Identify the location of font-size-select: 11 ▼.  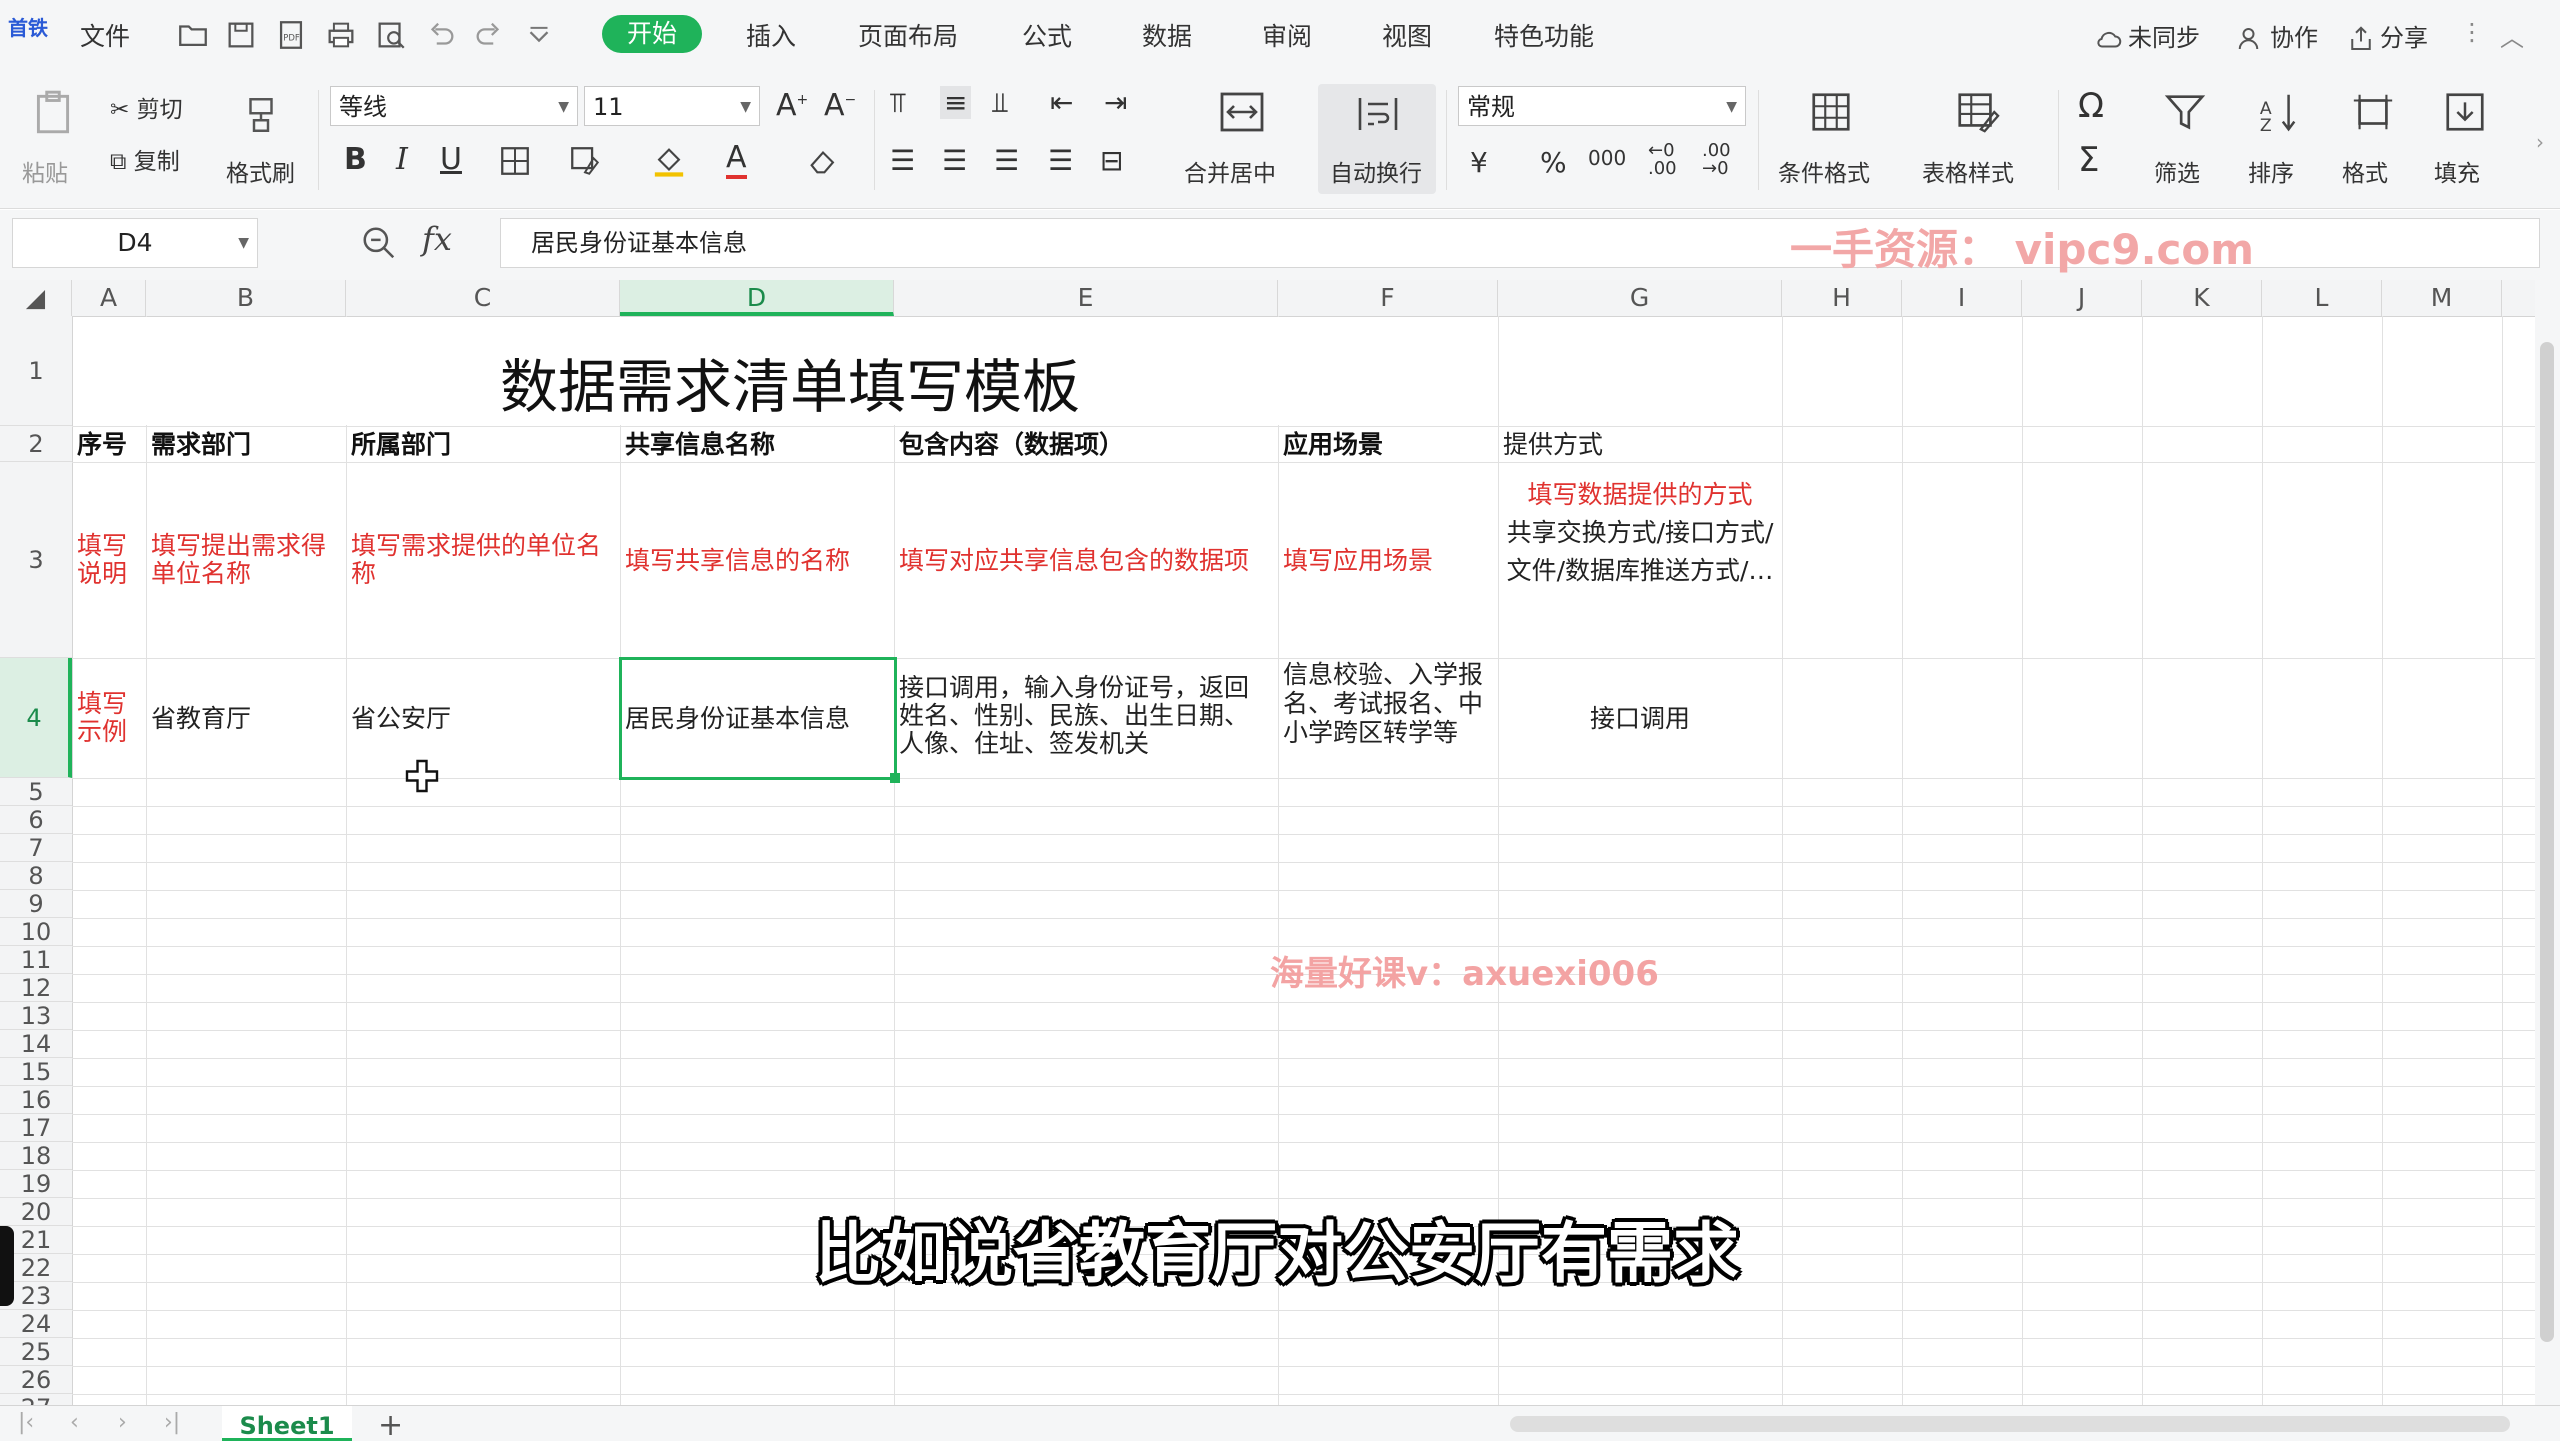
(672, 106).